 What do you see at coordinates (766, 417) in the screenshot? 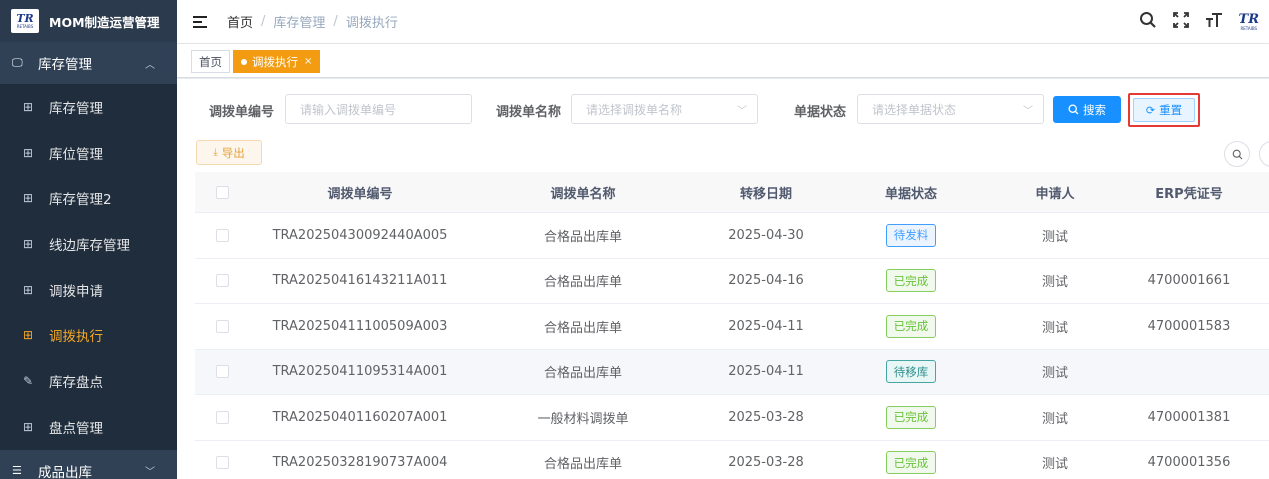
I see `cell-date: 2025-03-28` at bounding box center [766, 417].